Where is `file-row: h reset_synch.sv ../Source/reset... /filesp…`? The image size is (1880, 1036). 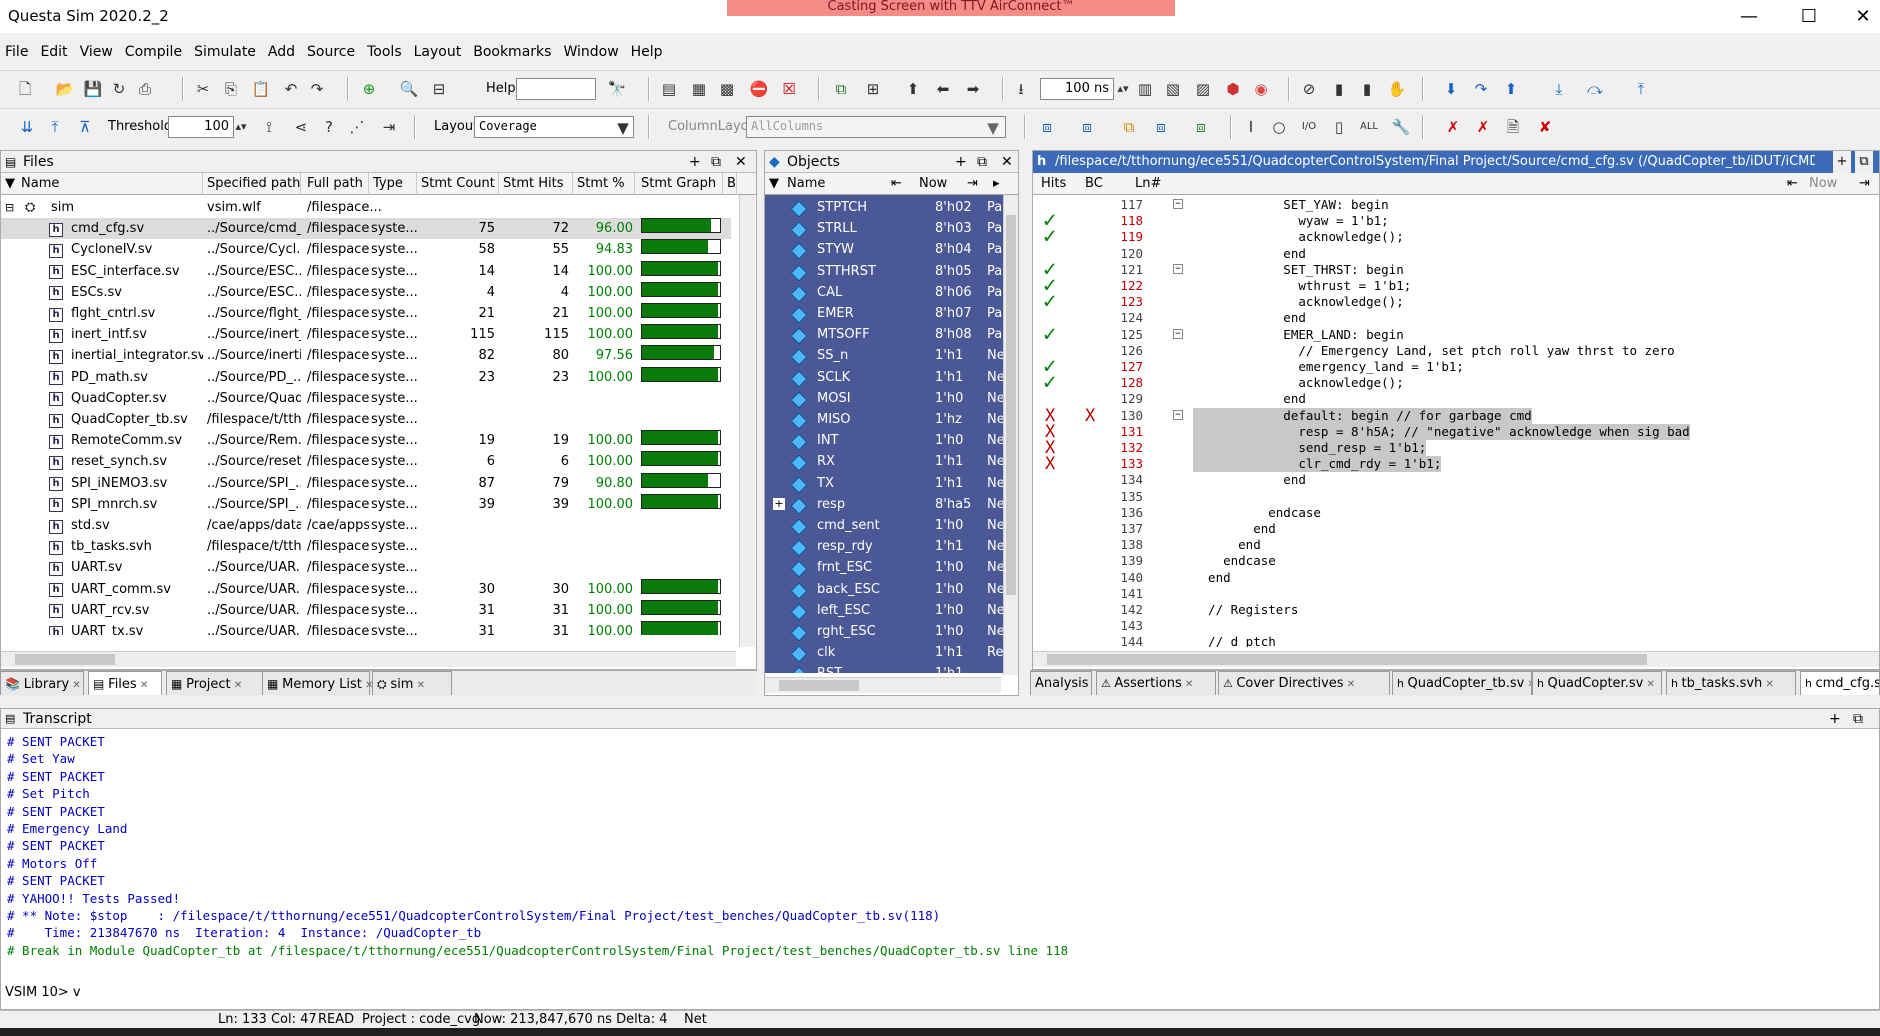
file-row: h reset_synch.sv ../Source/reset... /filesp… is located at coordinates (366, 461).